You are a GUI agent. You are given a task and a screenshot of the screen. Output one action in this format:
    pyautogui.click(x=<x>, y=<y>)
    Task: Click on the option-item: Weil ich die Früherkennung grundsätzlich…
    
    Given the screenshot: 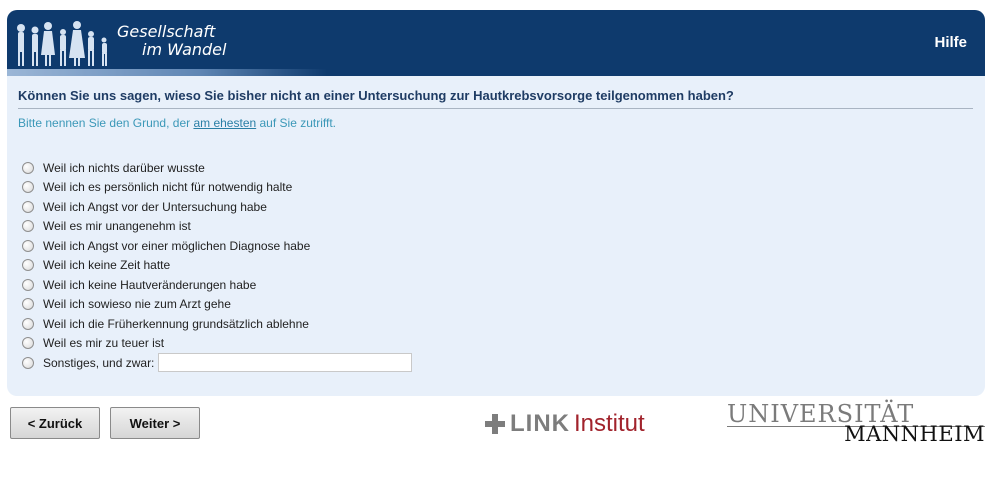 What is the action you would take?
    pyautogui.click(x=217, y=324)
    